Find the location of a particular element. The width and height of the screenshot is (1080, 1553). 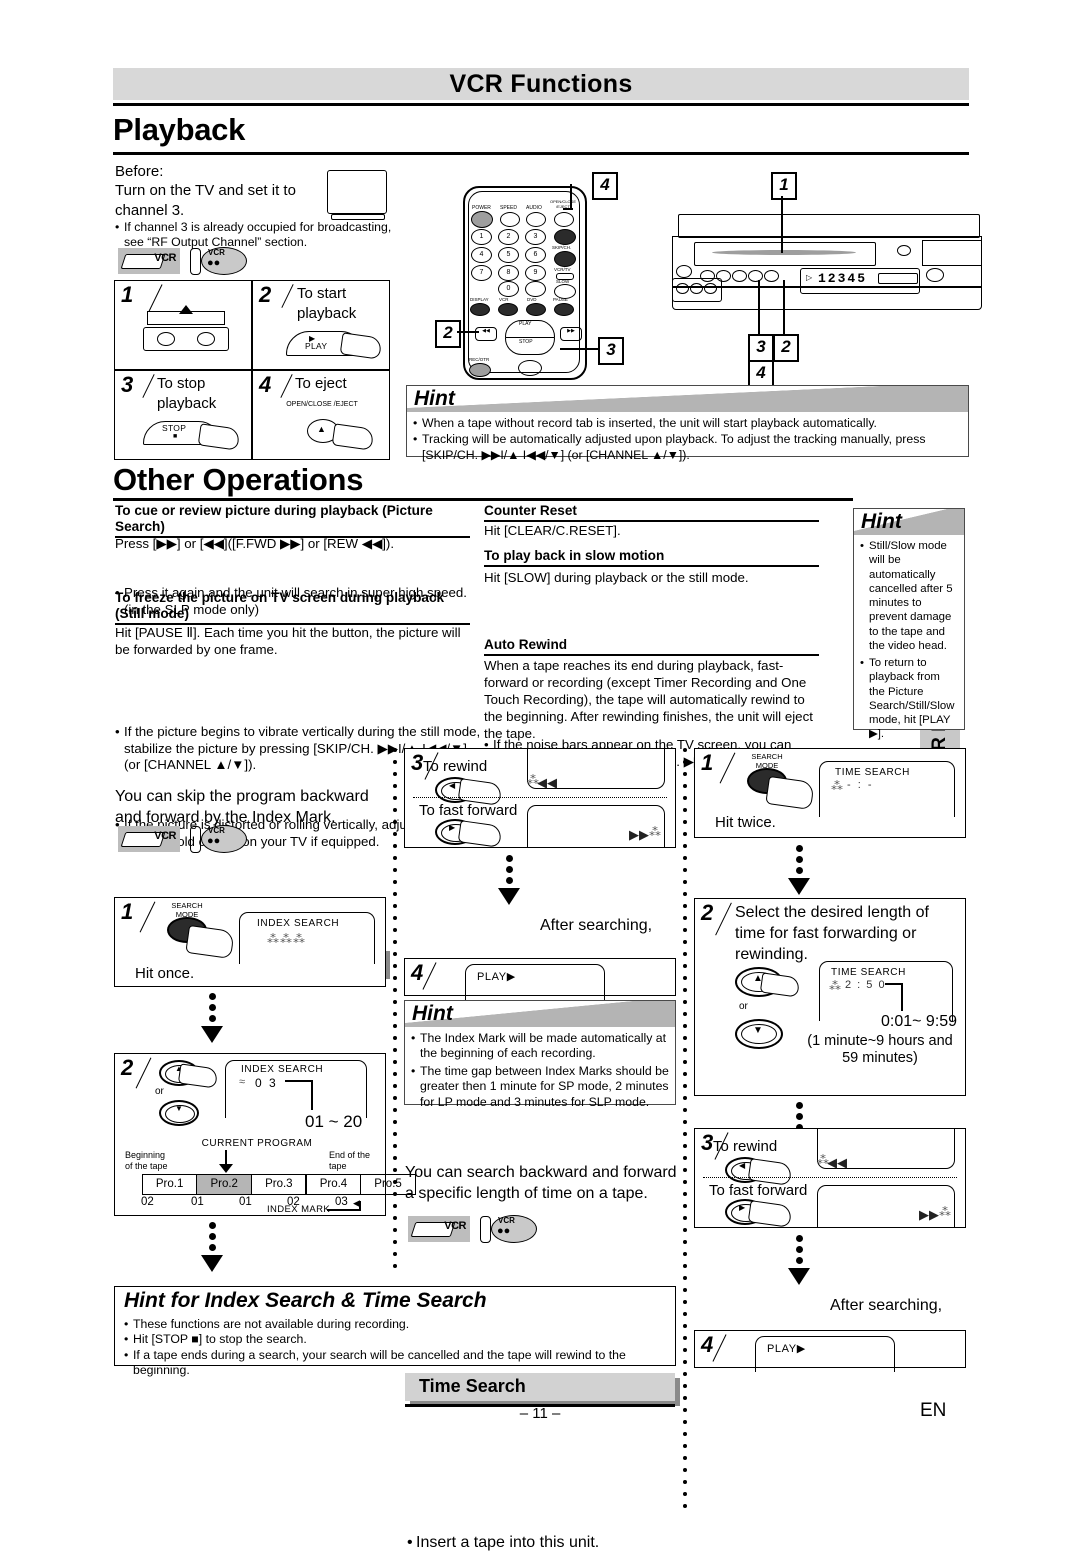

remote-keypad: 1 2 3 4 5 6 7 8 9 0 SKIP/CH. VCR/TV SLOW is located at coordinates (524, 264).